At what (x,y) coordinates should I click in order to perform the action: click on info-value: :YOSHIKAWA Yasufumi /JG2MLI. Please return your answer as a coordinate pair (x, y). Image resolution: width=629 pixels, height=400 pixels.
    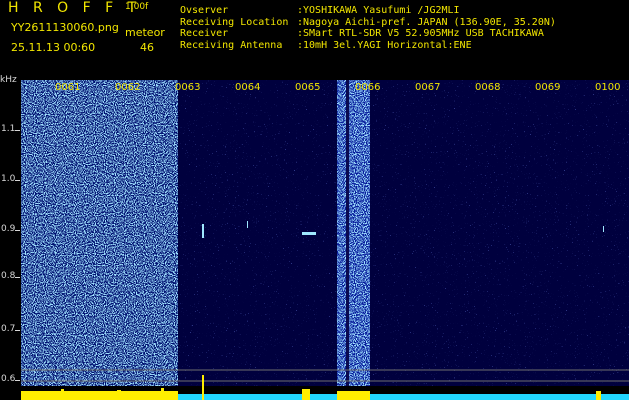
    Looking at the image, I should click on (378, 10).